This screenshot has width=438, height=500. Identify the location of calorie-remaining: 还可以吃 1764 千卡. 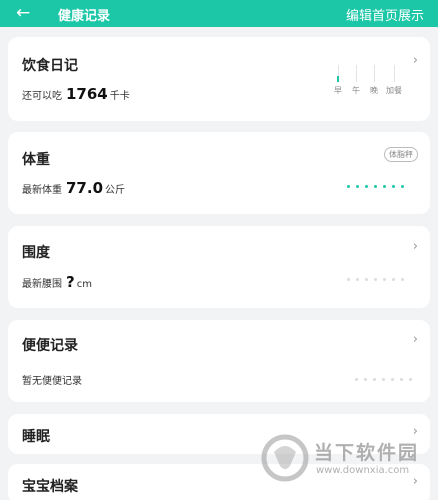
(76, 94).